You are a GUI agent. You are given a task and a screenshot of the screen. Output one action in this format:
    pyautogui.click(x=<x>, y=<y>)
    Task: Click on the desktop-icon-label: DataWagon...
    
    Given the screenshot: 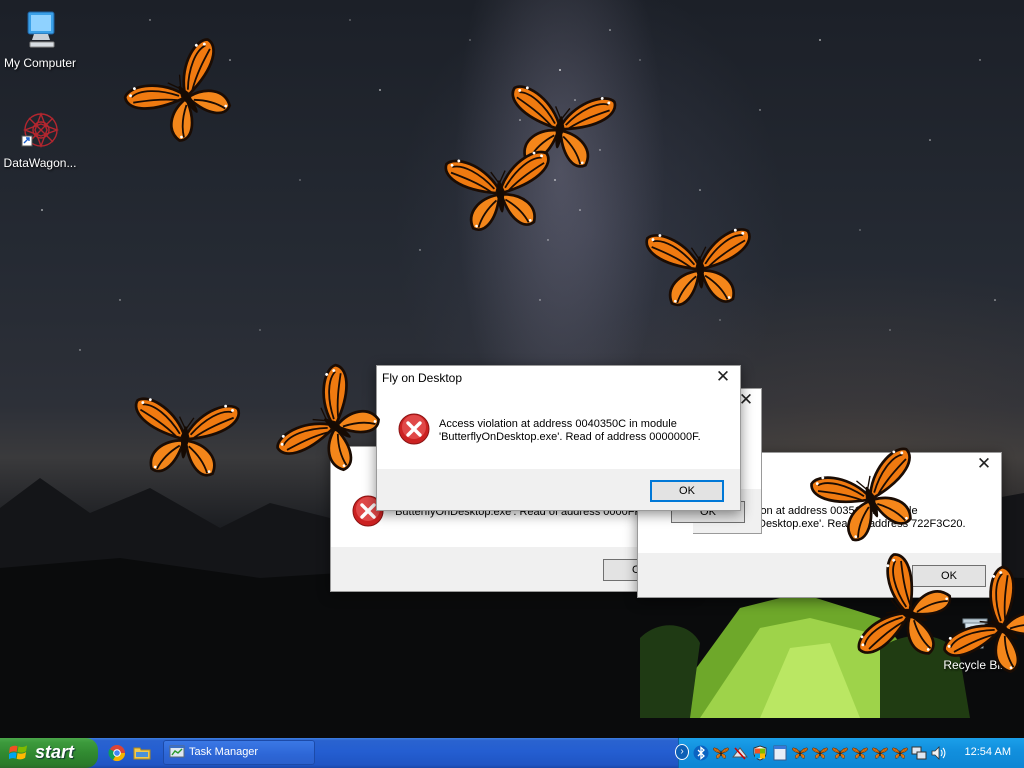 What is the action you would take?
    pyautogui.click(x=40, y=163)
    